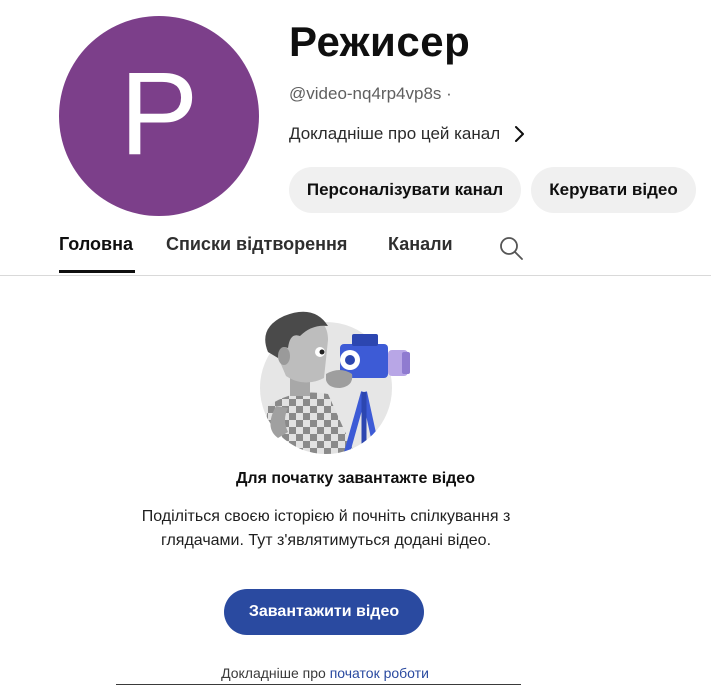 This screenshot has width=711, height=693. I want to click on active-tab-indicator, so click(97, 271).